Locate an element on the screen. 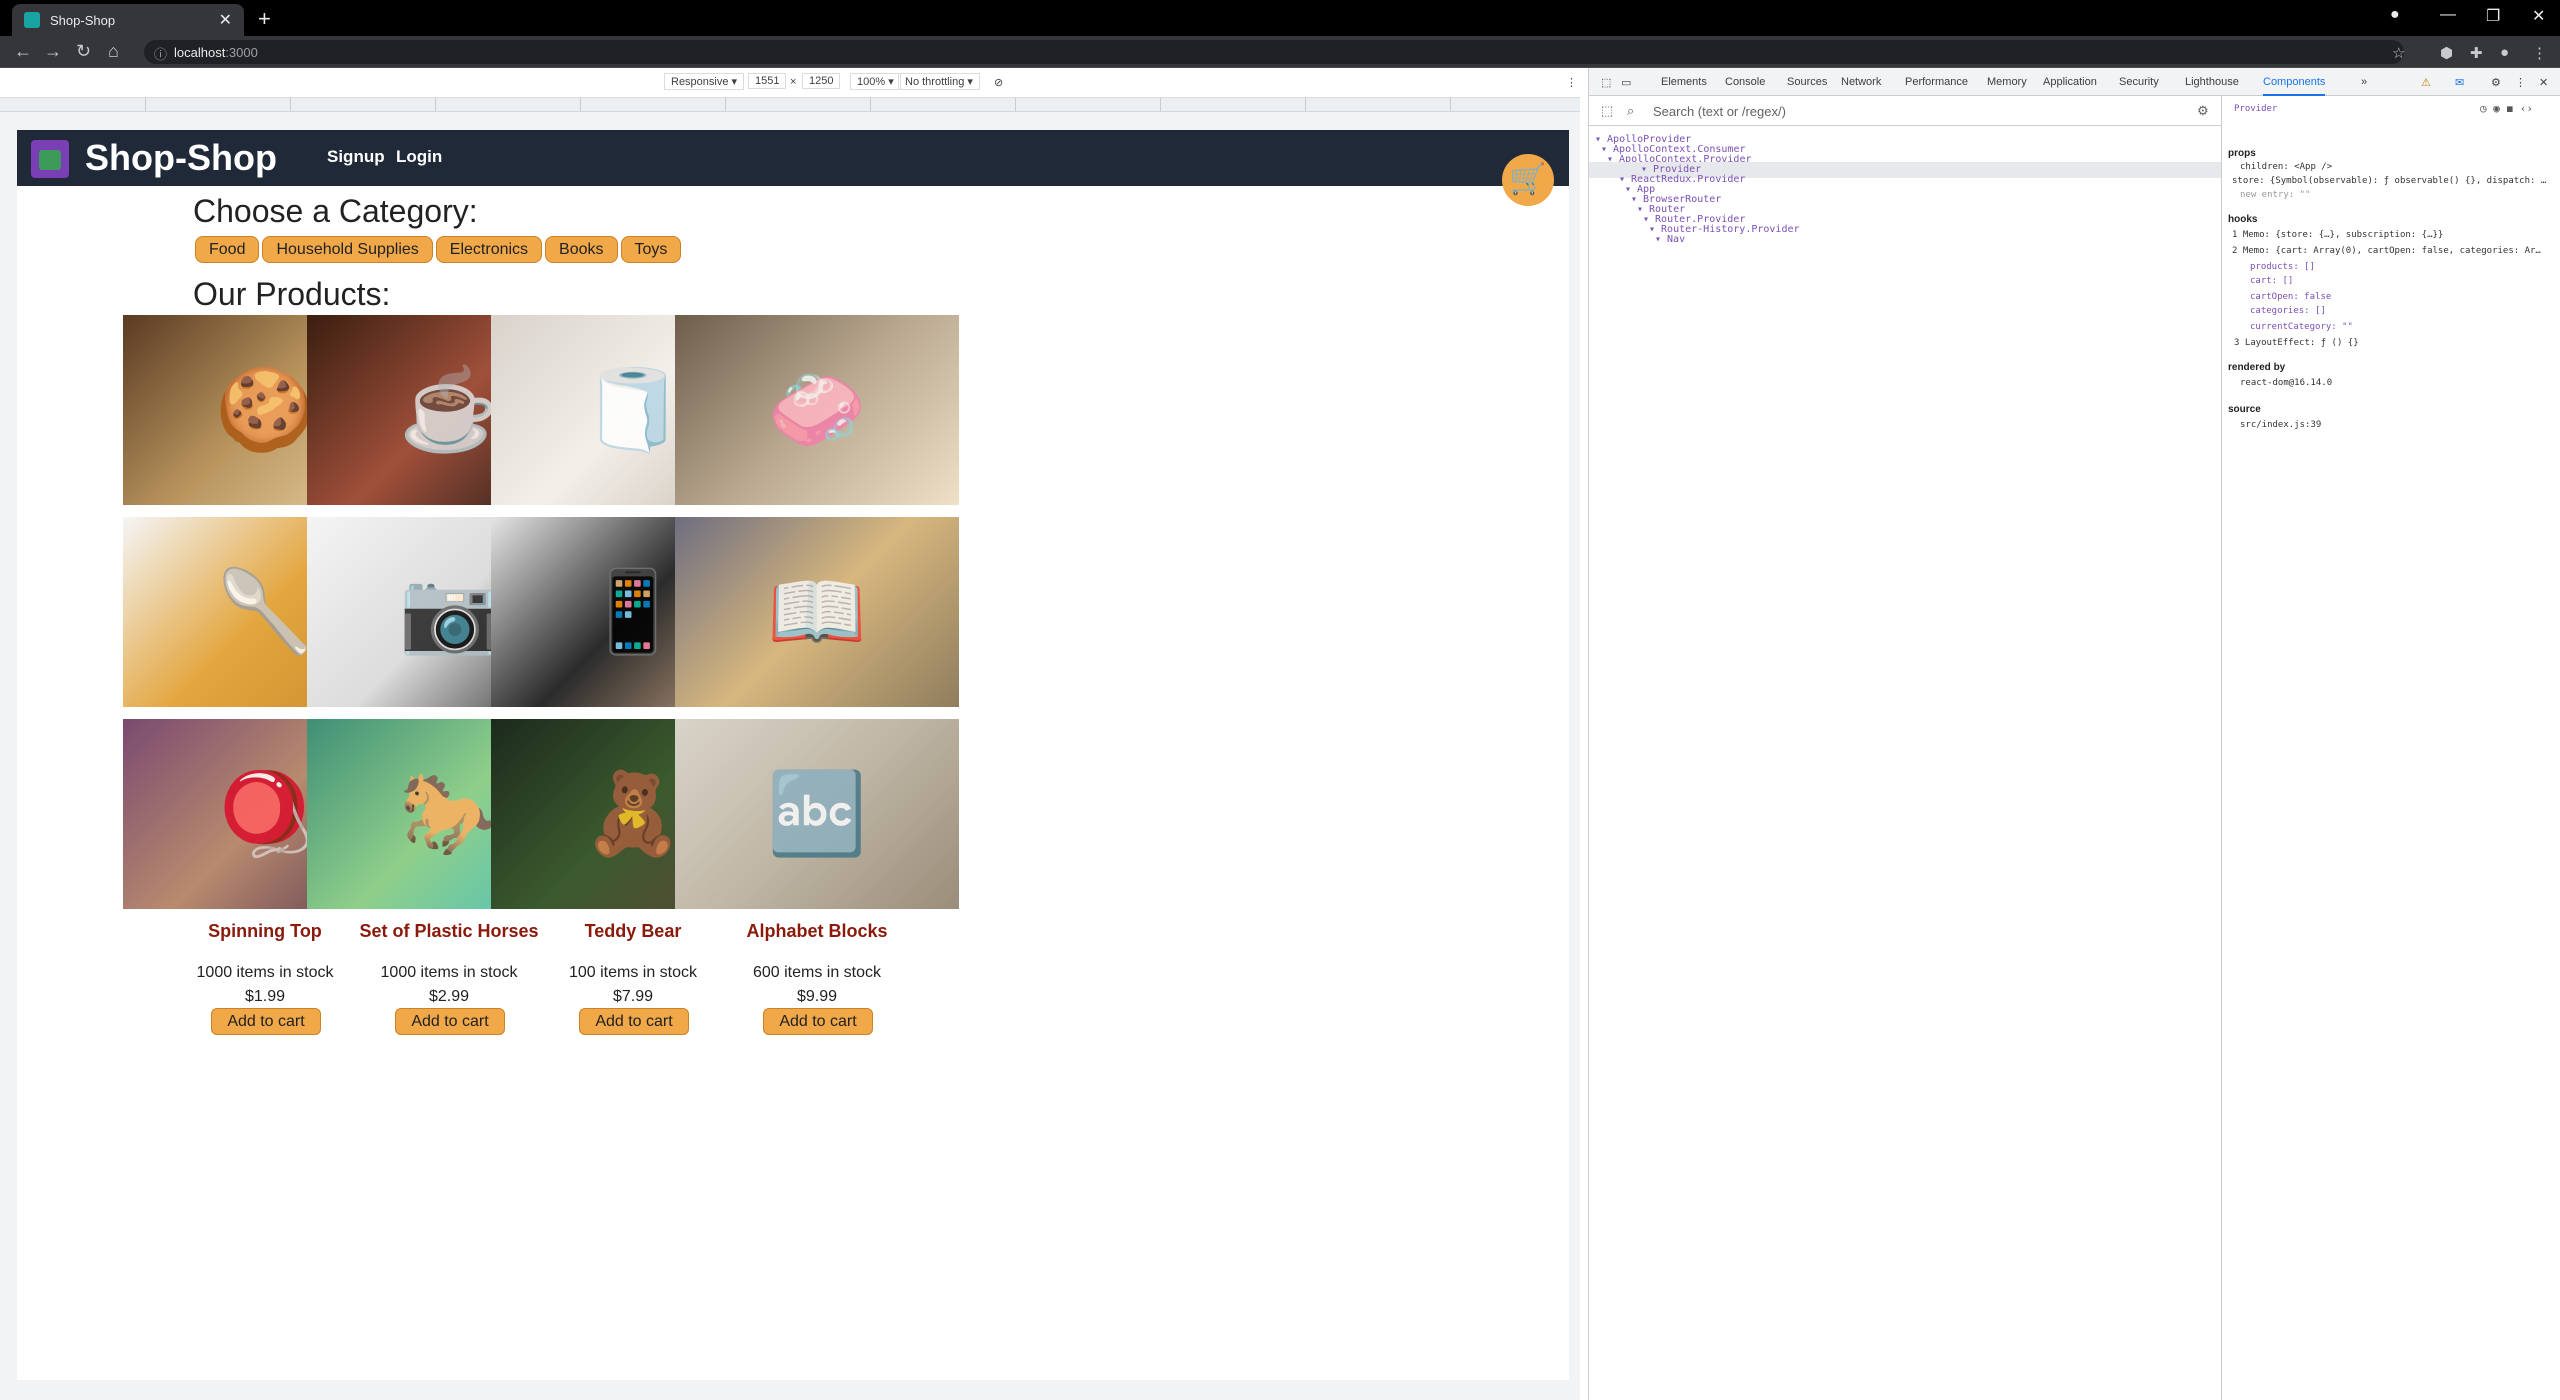 This screenshot has height=1400, width=2560. category-toys-button: Toys is located at coordinates (651, 249).